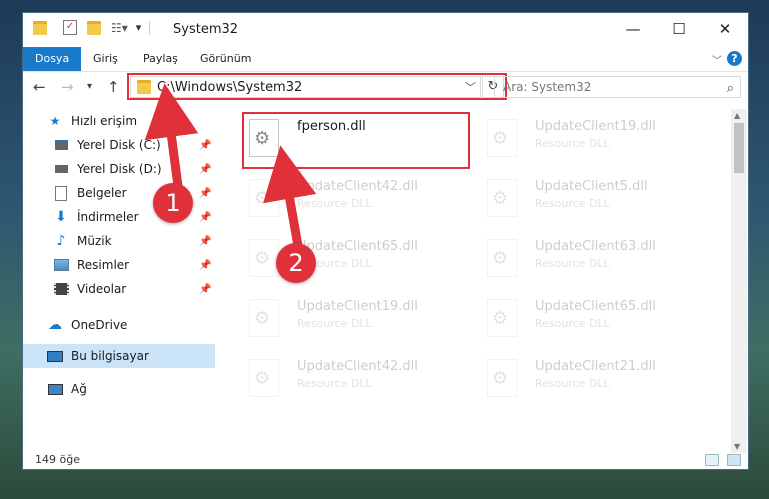 This screenshot has width=769, height=499. I want to click on sidebar-item-label: Müzik, so click(94, 241).